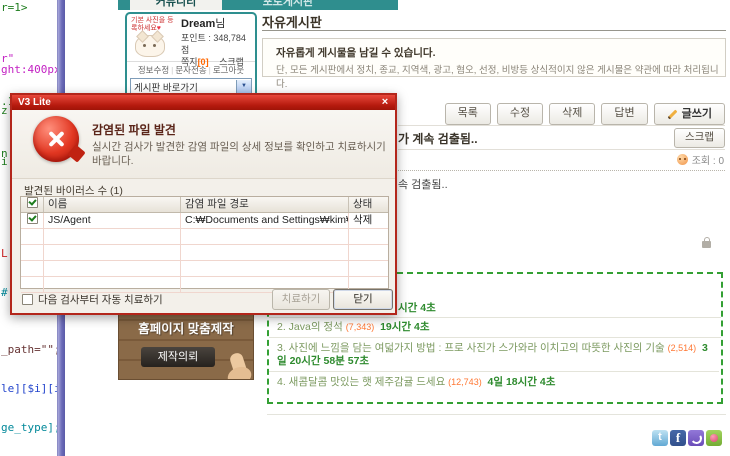 The image size is (730, 456). I want to click on pointing-hand-icon, so click(238, 365).